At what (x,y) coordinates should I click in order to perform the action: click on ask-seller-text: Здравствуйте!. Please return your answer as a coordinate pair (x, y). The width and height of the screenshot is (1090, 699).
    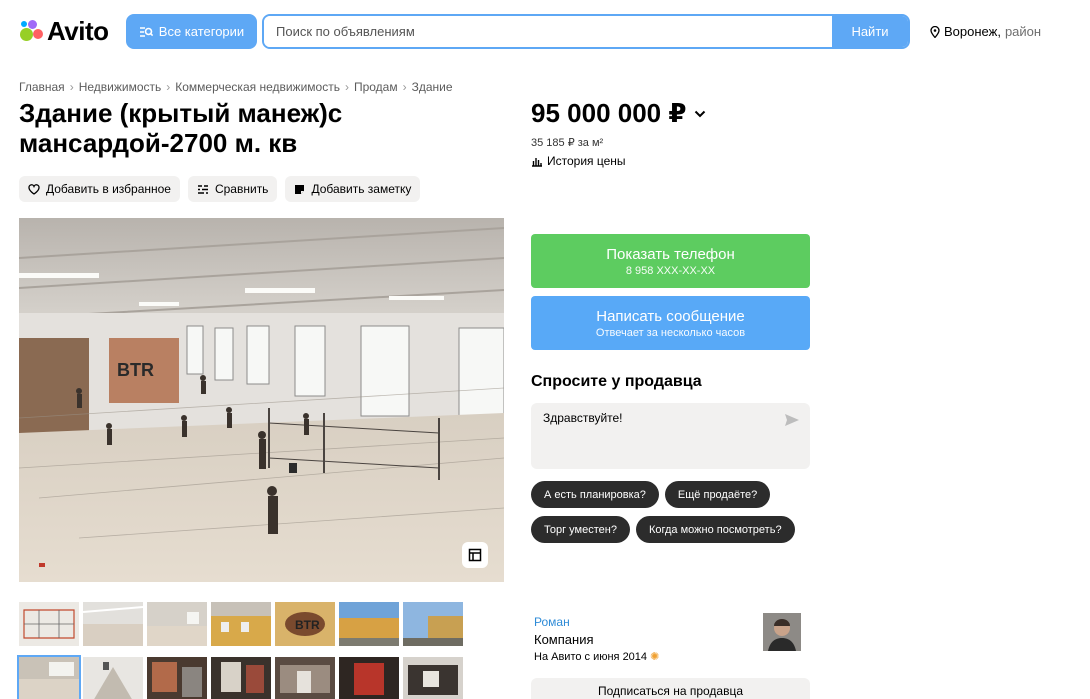
    Looking at the image, I should click on (583, 418).